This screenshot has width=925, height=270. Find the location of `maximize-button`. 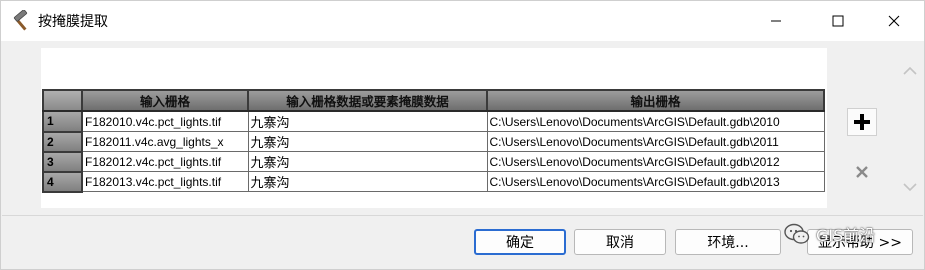

maximize-button is located at coordinates (838, 21).